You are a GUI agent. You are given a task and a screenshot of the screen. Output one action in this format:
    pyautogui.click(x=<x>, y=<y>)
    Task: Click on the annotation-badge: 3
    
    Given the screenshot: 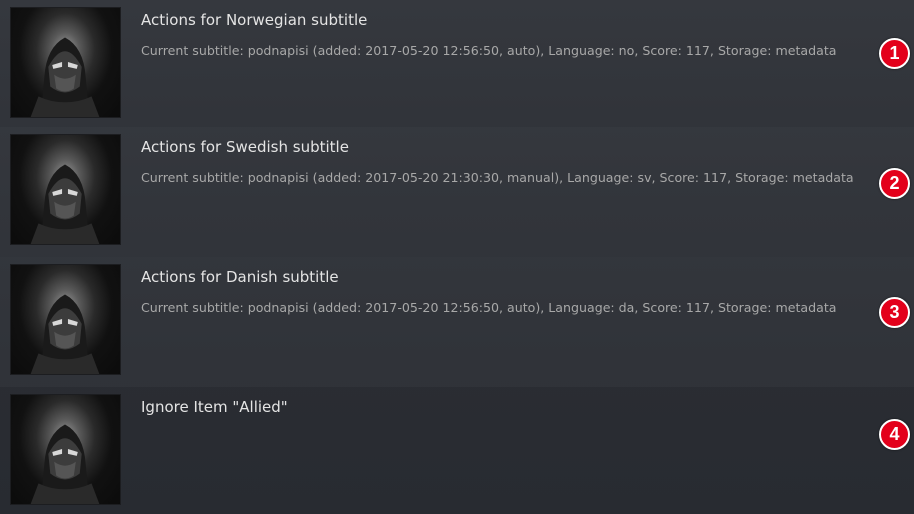 What is the action you would take?
    pyautogui.click(x=894, y=312)
    